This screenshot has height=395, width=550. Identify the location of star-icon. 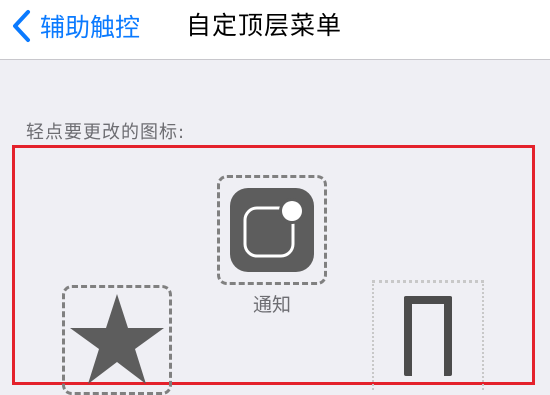
(117, 339).